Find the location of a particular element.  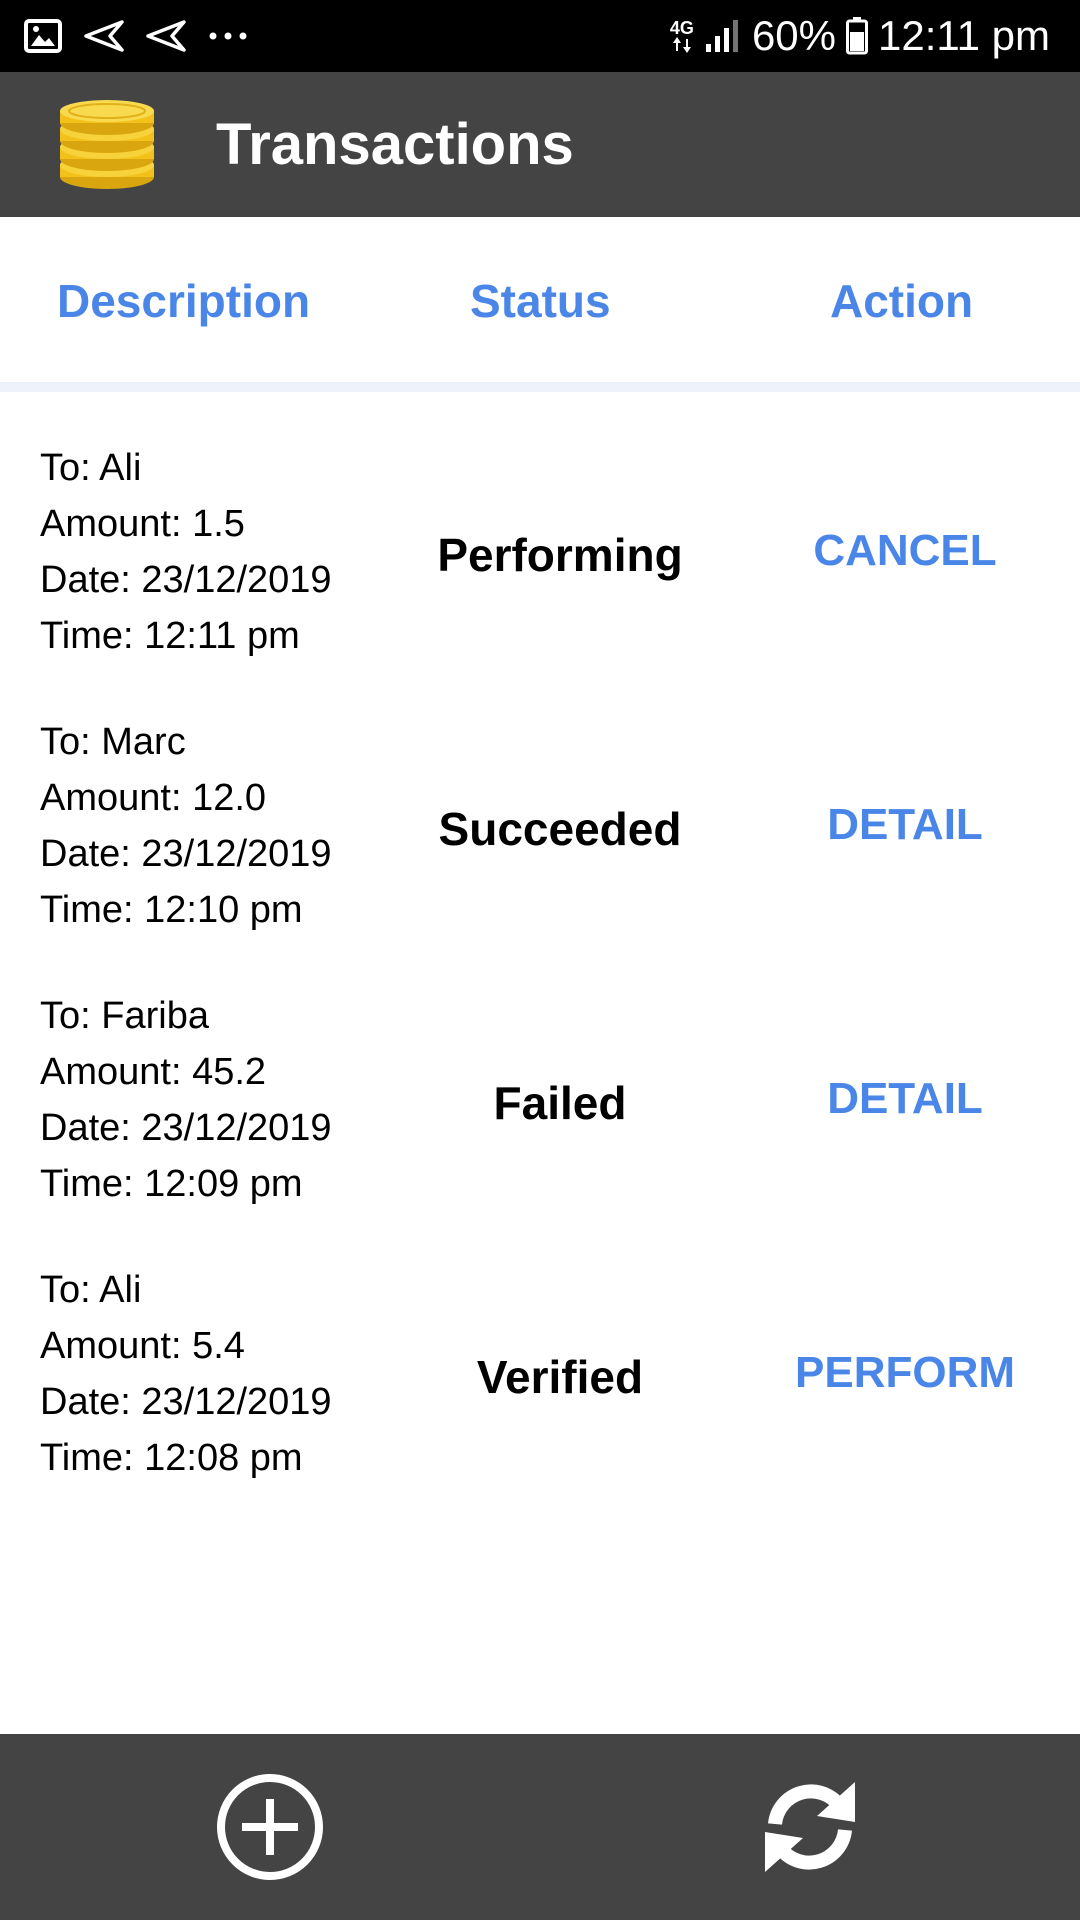

time: Time: 12:09 pm is located at coordinates (171, 1184).